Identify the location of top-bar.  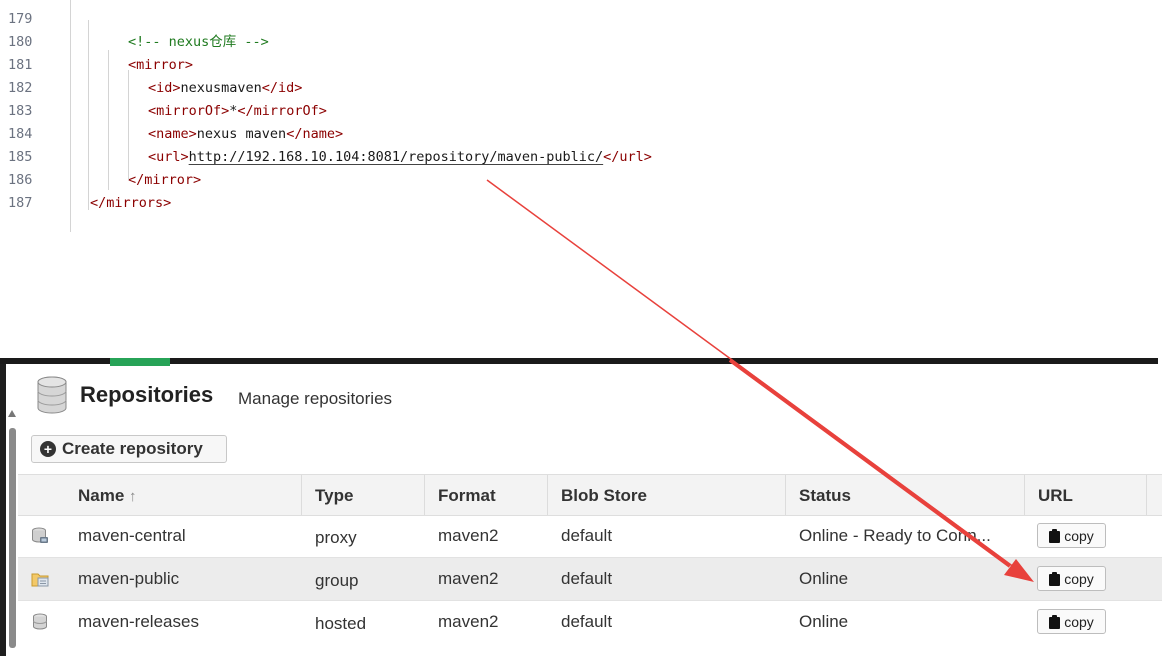
(579, 361).